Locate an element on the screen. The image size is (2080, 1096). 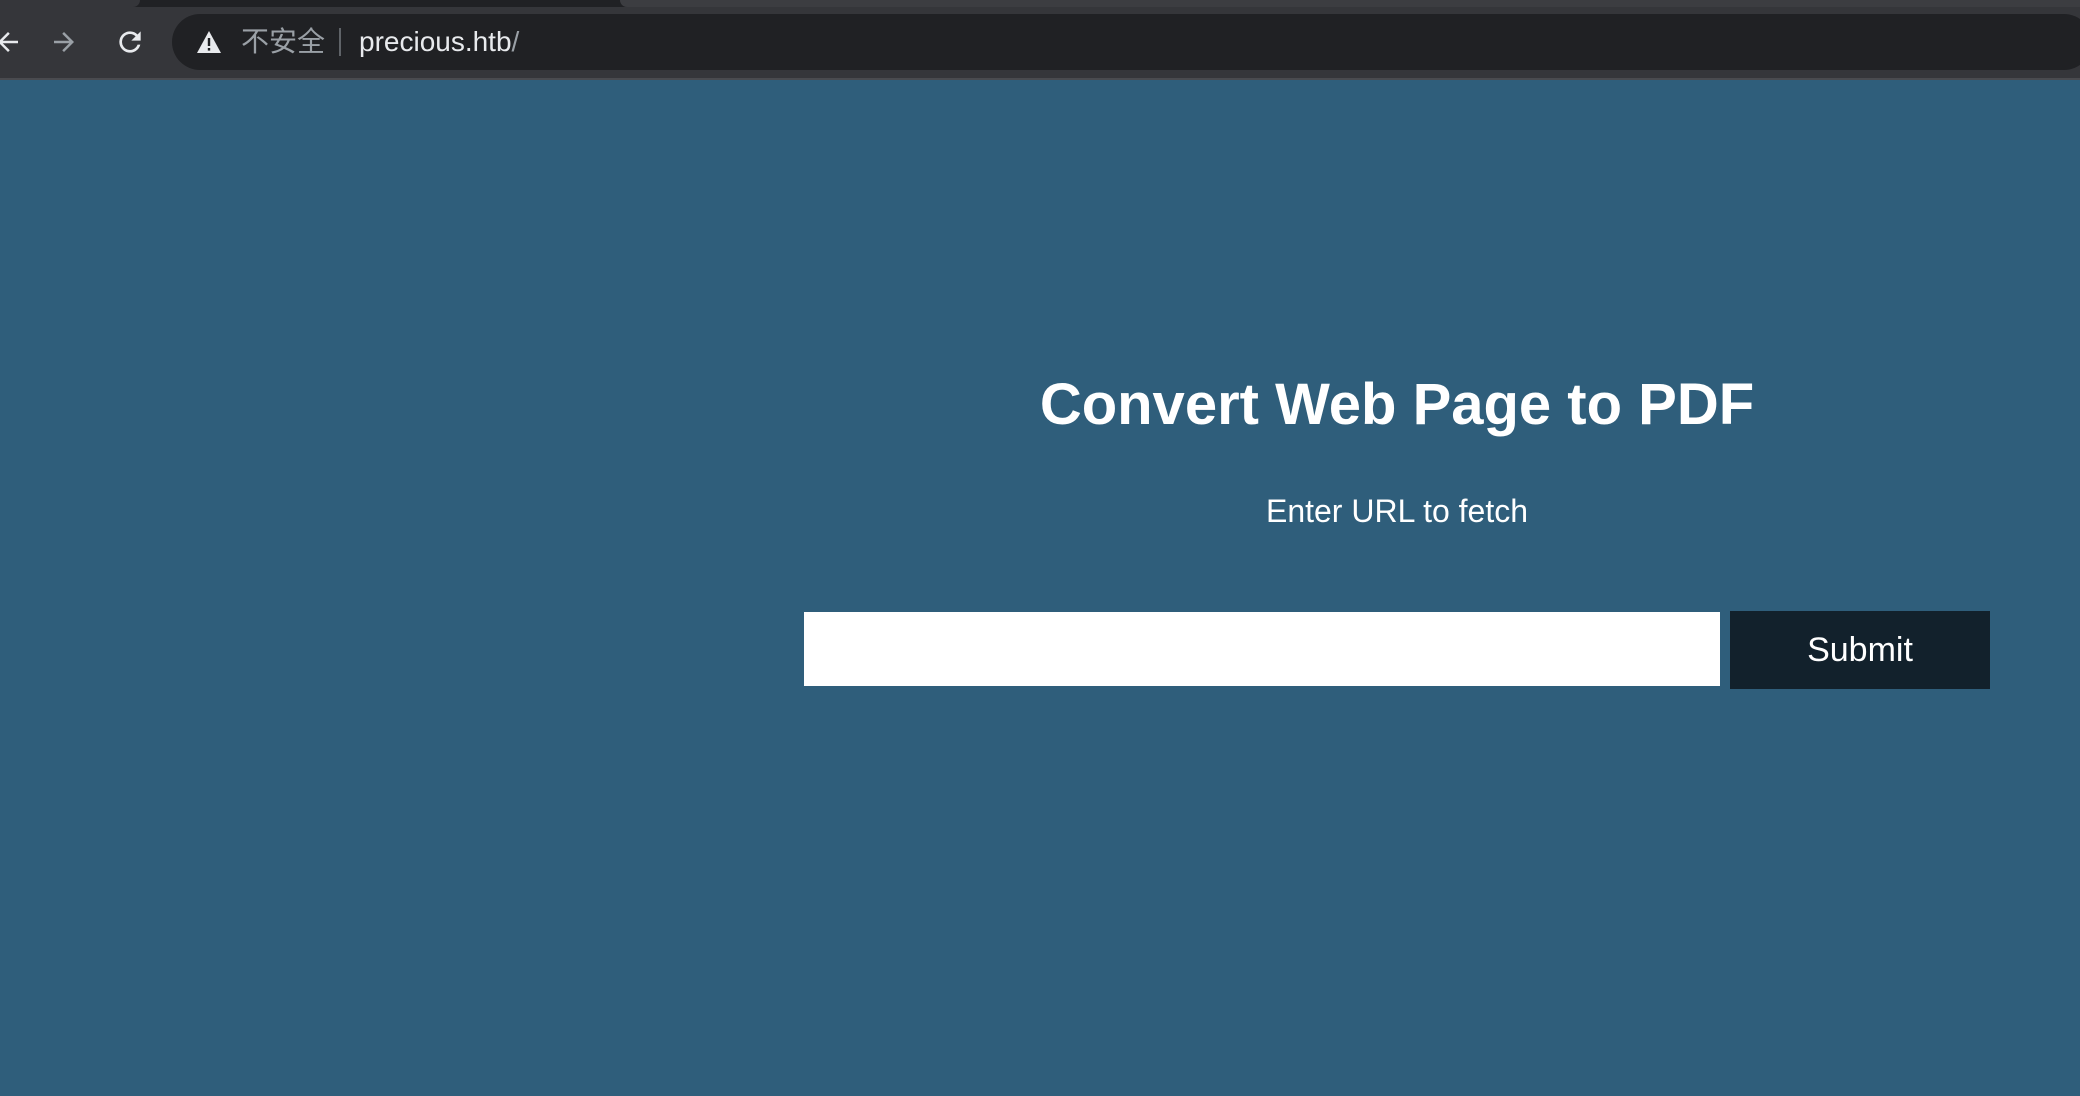
address-divider is located at coordinates (340, 42).